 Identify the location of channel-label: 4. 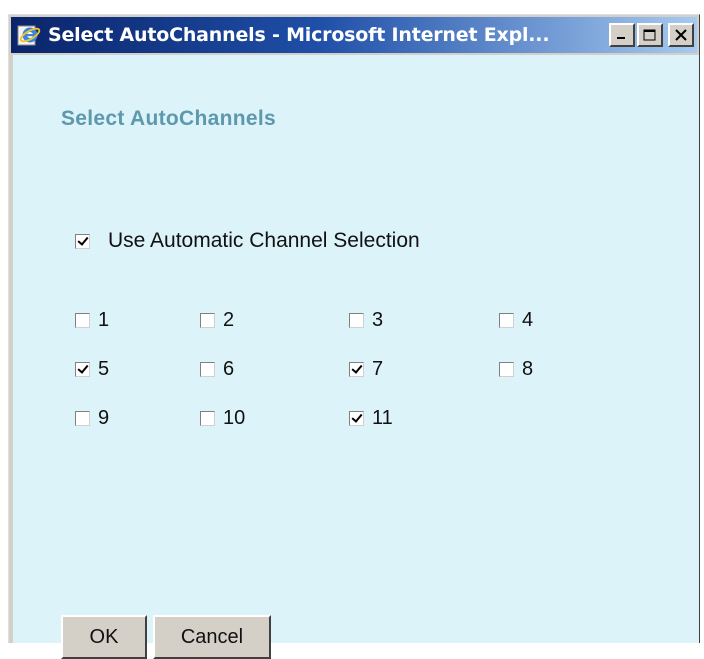
(528, 320).